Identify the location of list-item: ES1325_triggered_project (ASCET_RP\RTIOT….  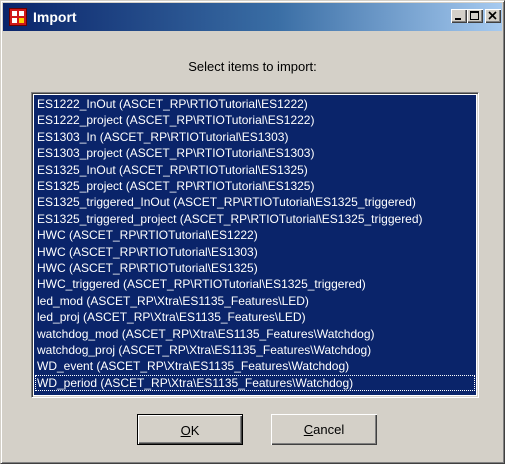
(255, 219).